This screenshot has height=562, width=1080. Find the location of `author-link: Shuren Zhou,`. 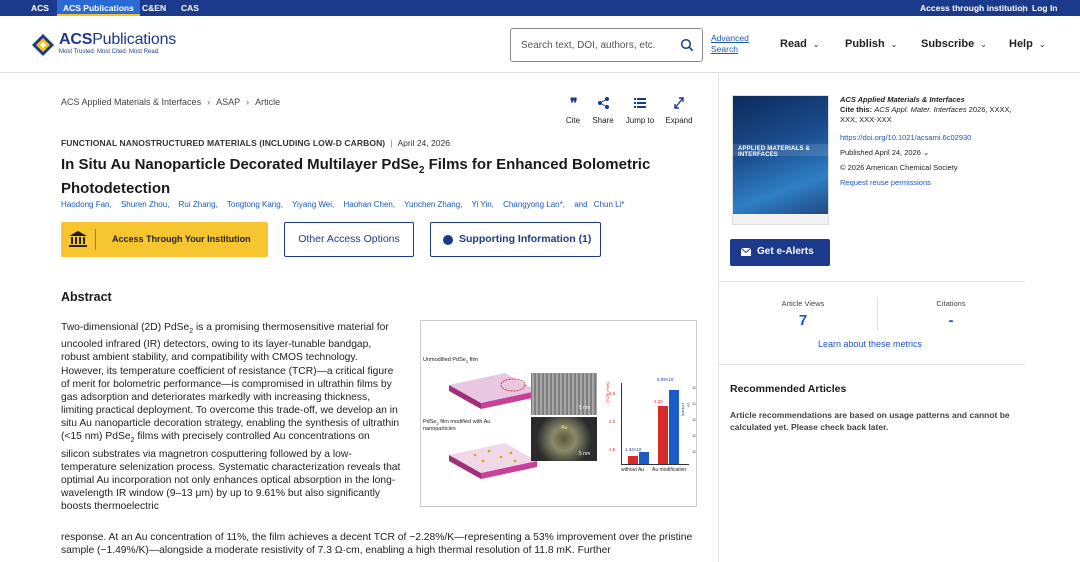

author-link: Shuren Zhou, is located at coordinates (145, 204).